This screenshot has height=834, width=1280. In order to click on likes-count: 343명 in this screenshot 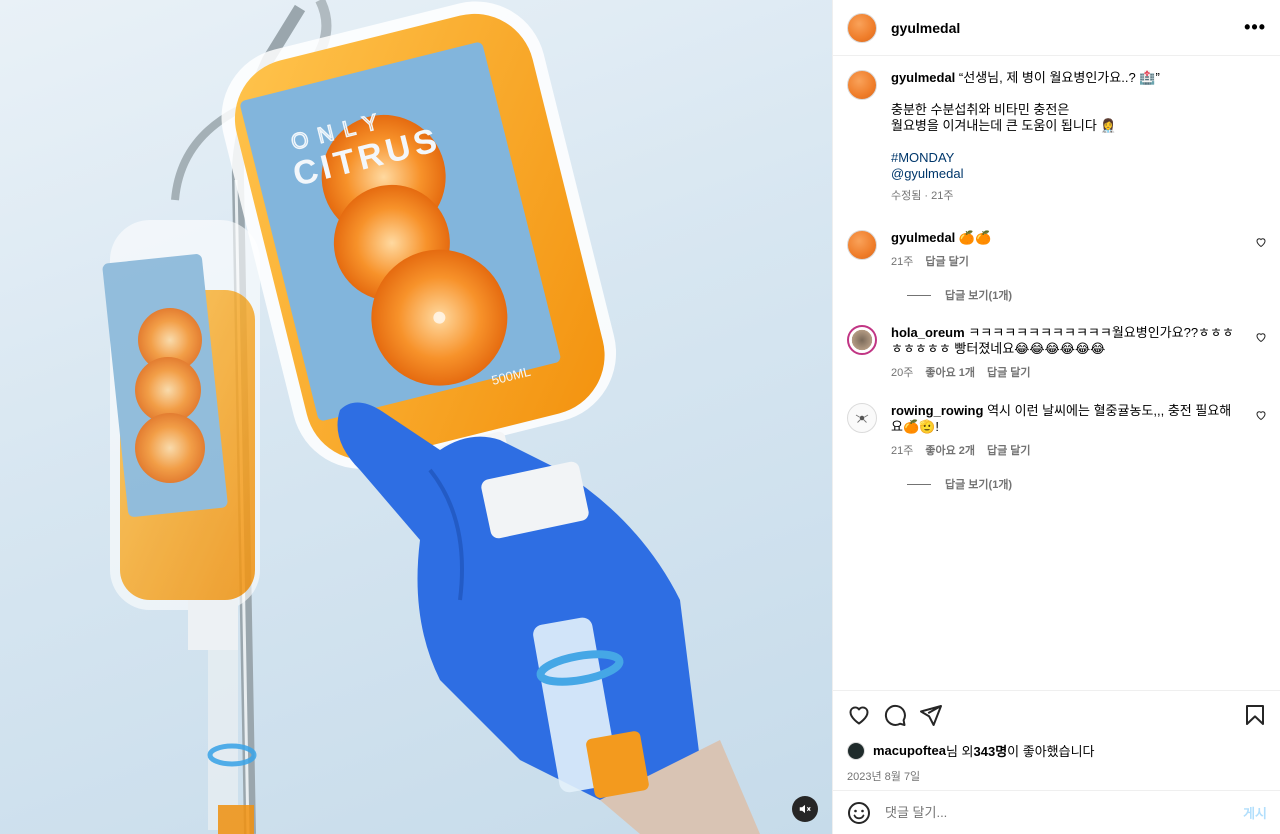, I will do `click(991, 750)`.